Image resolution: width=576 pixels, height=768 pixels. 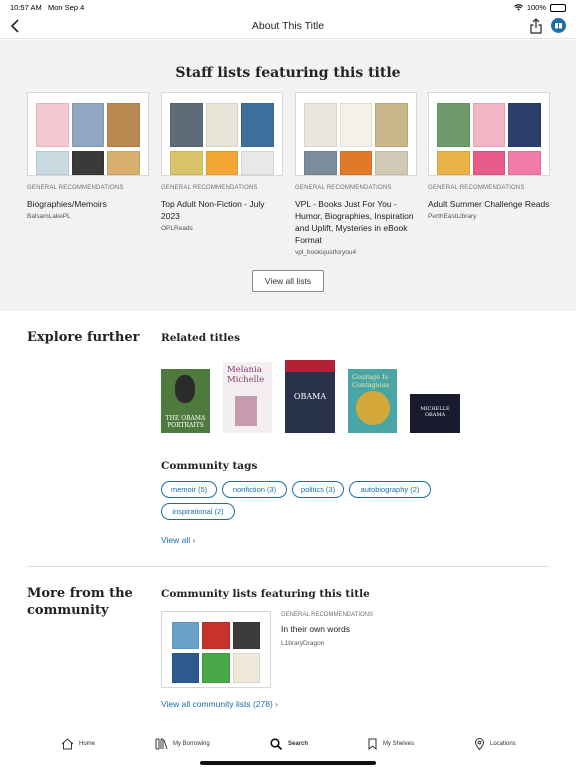 I want to click on home-indicator, so click(x=288, y=763).